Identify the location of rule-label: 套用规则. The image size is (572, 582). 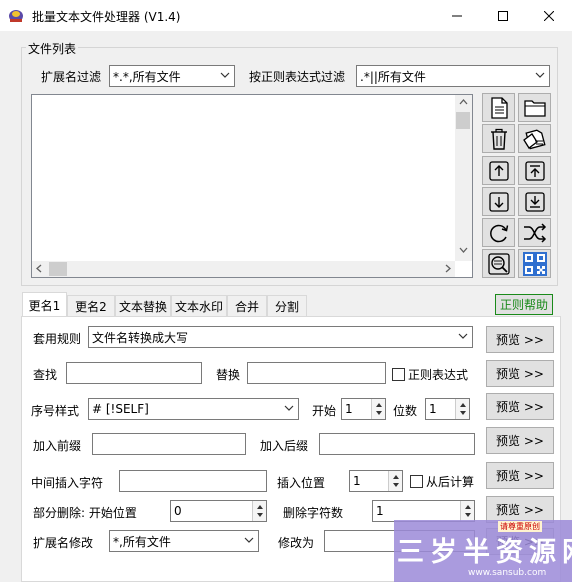
(57, 339).